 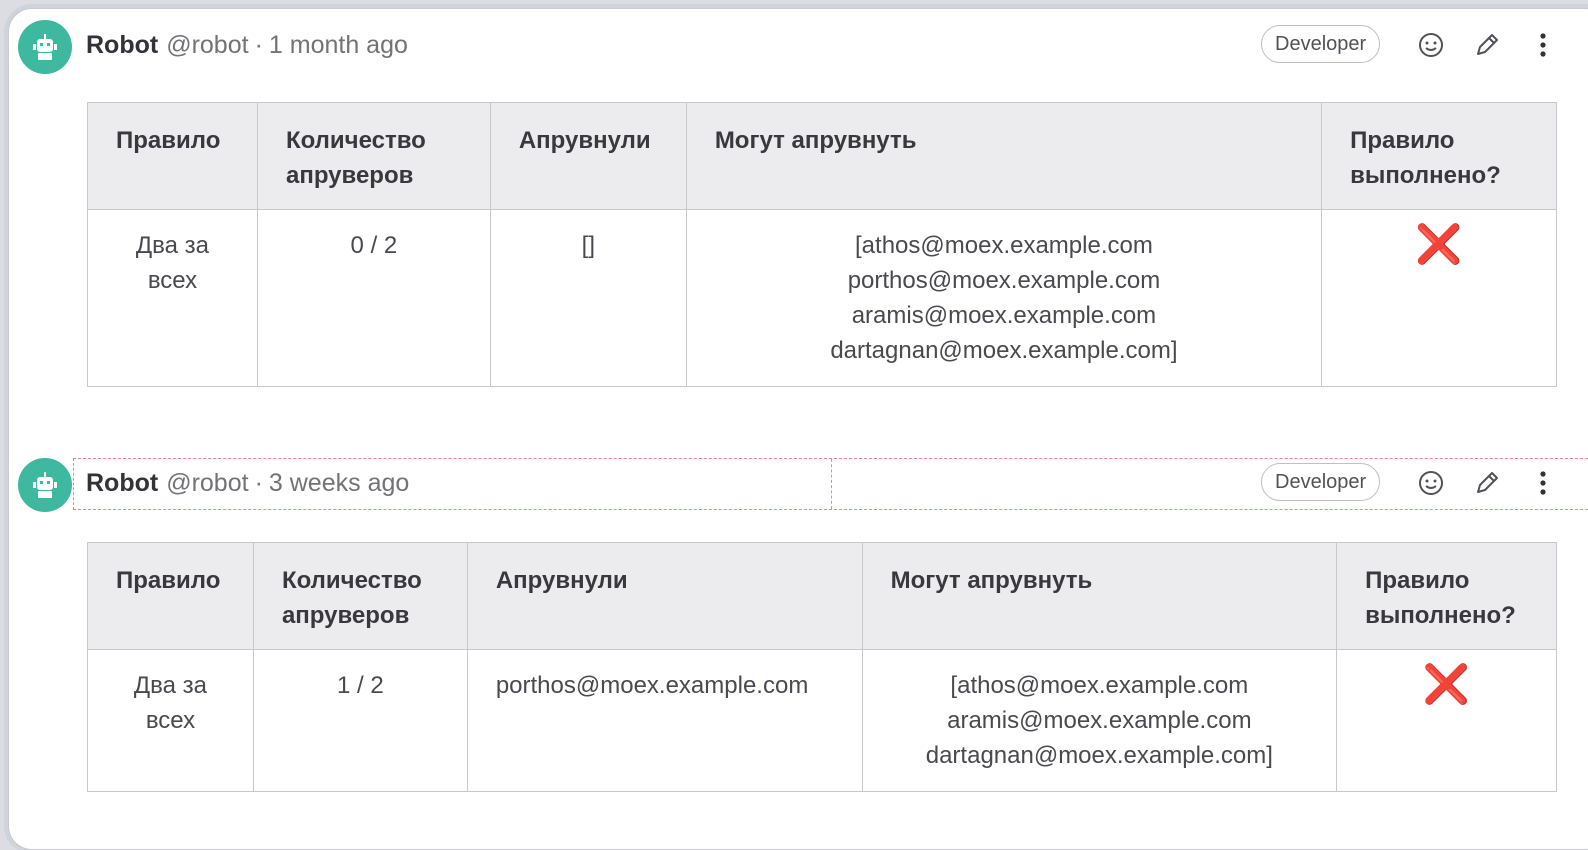 What do you see at coordinates (588, 298) in the screenshot?
I see `cell-approved: []` at bounding box center [588, 298].